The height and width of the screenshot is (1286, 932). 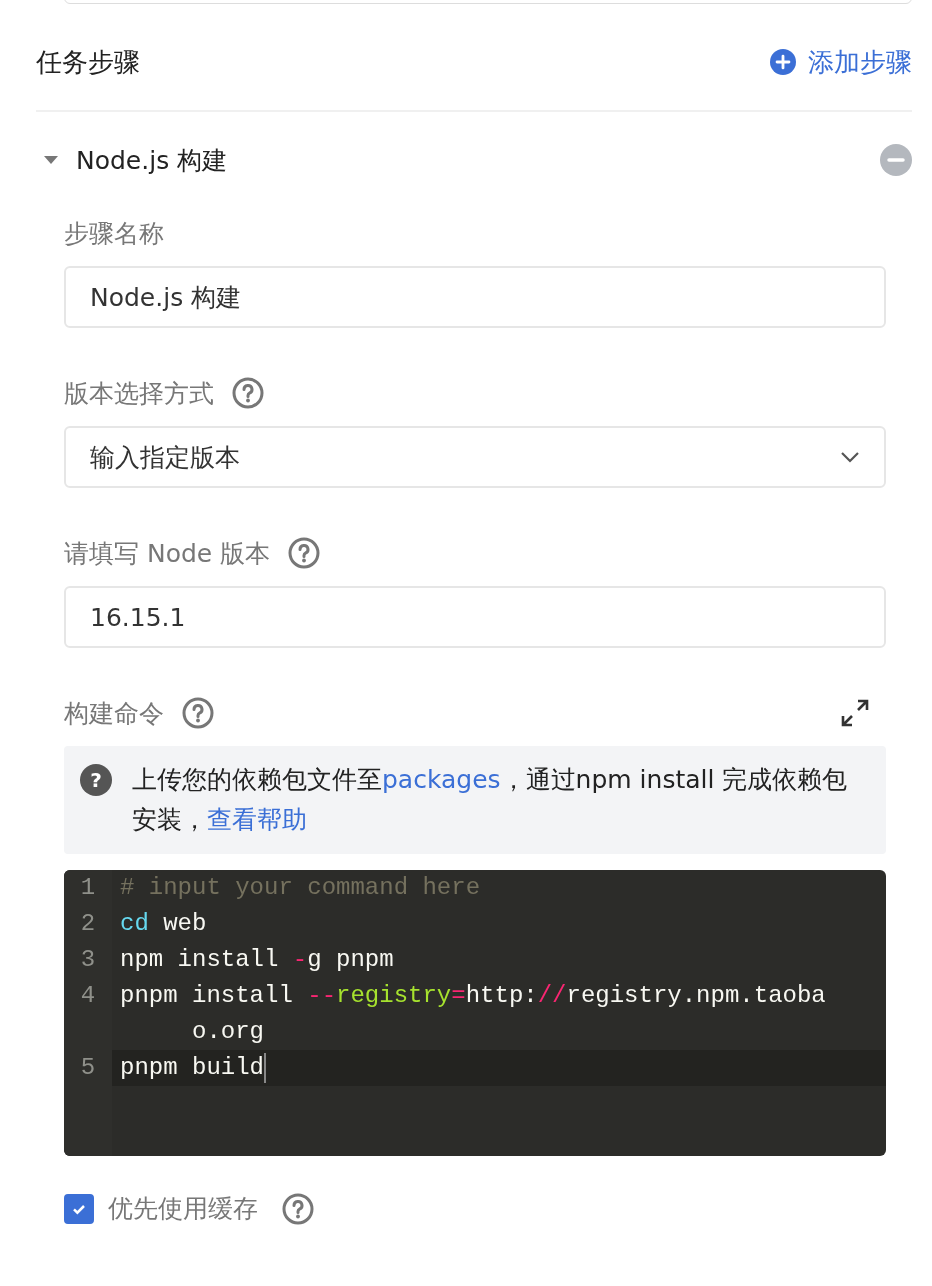 What do you see at coordinates (114, 233) in the screenshot?
I see `field-label: 步骤名称` at bounding box center [114, 233].